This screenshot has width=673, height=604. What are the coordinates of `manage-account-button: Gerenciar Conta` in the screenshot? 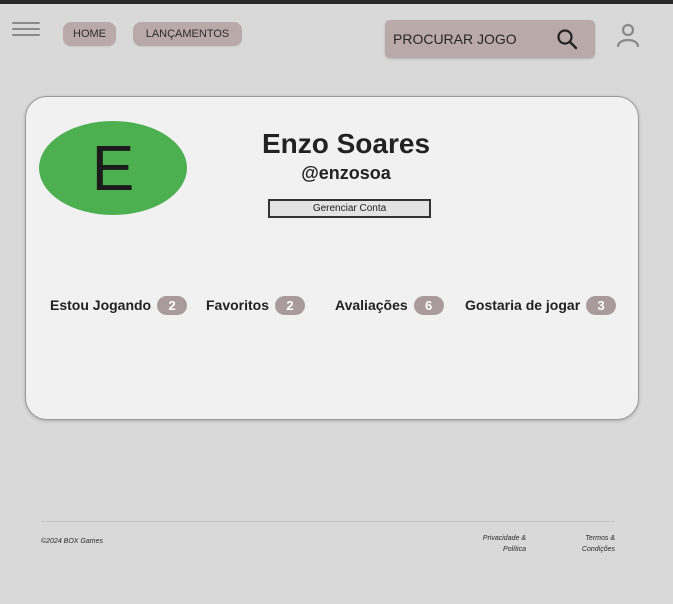 It's located at (349, 208).